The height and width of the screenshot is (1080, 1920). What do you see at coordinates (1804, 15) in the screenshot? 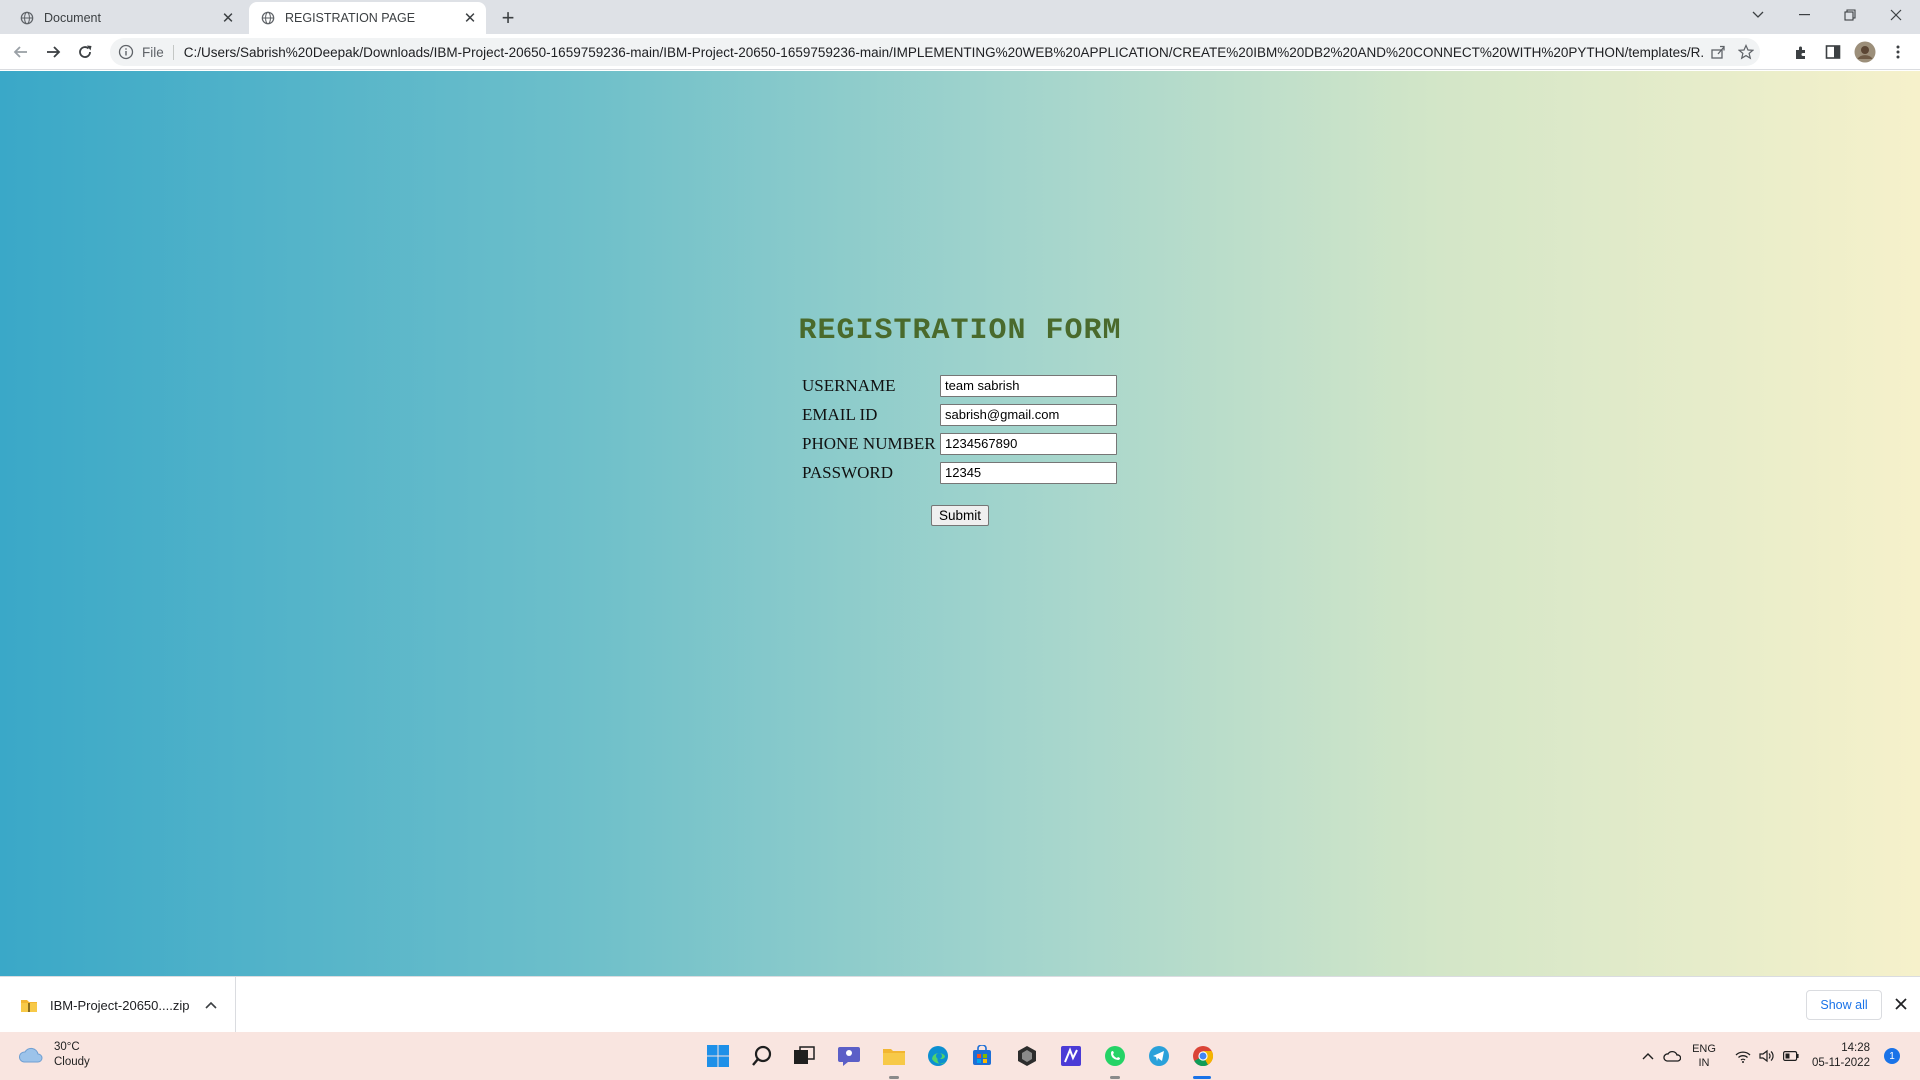
I see `minimize-button` at bounding box center [1804, 15].